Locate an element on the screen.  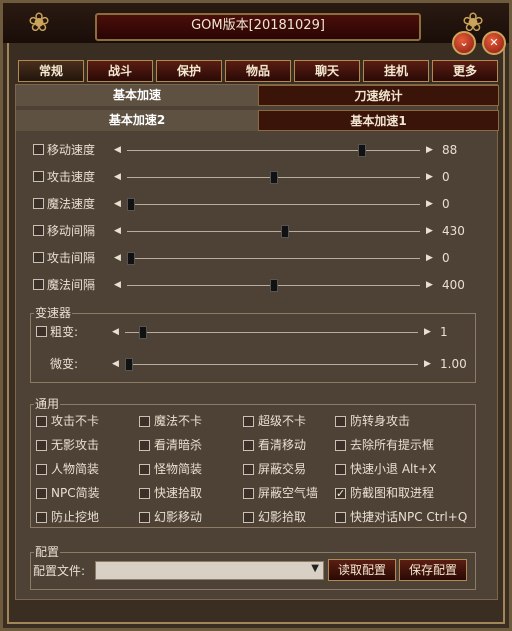
option-item: 看清移动 is located at coordinates (274, 445).